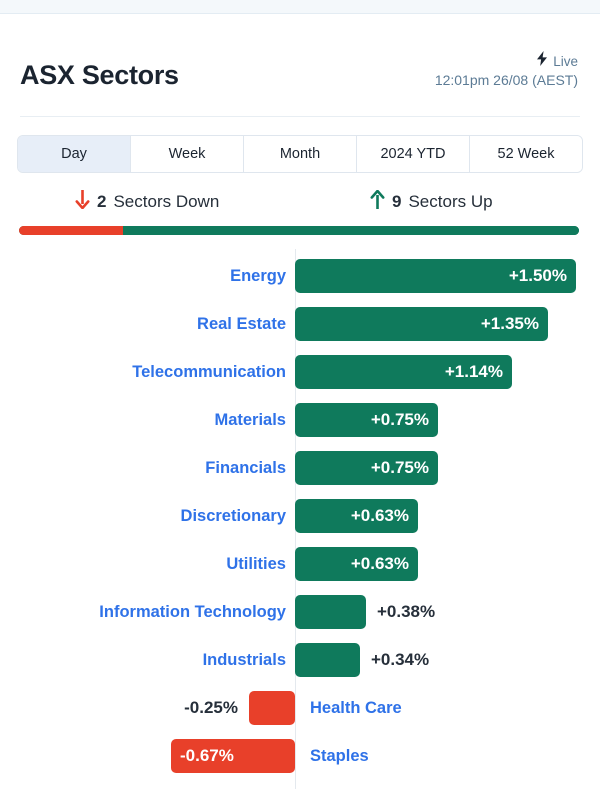 The width and height of the screenshot is (600, 799). Describe the element at coordinates (339, 756) in the screenshot. I see `category-label-staples: Staples` at that location.